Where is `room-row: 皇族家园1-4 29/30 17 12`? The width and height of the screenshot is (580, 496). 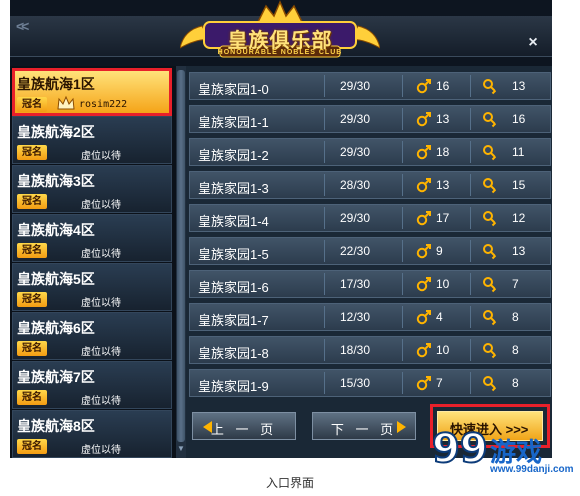 room-row: 皇族家园1-4 29/30 17 12 is located at coordinates (370, 218).